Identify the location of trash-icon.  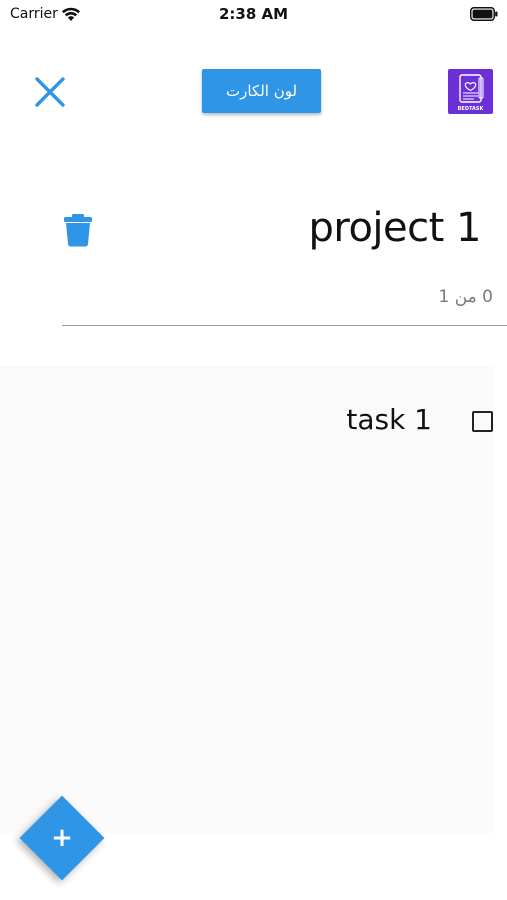
(78, 230).